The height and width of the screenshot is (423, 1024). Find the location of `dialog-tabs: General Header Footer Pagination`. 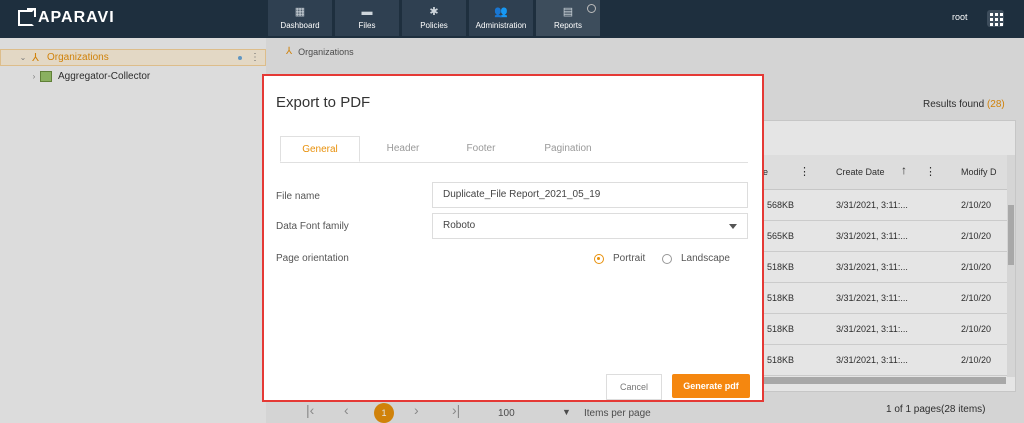

dialog-tabs: General Header Footer Pagination is located at coordinates (514, 149).